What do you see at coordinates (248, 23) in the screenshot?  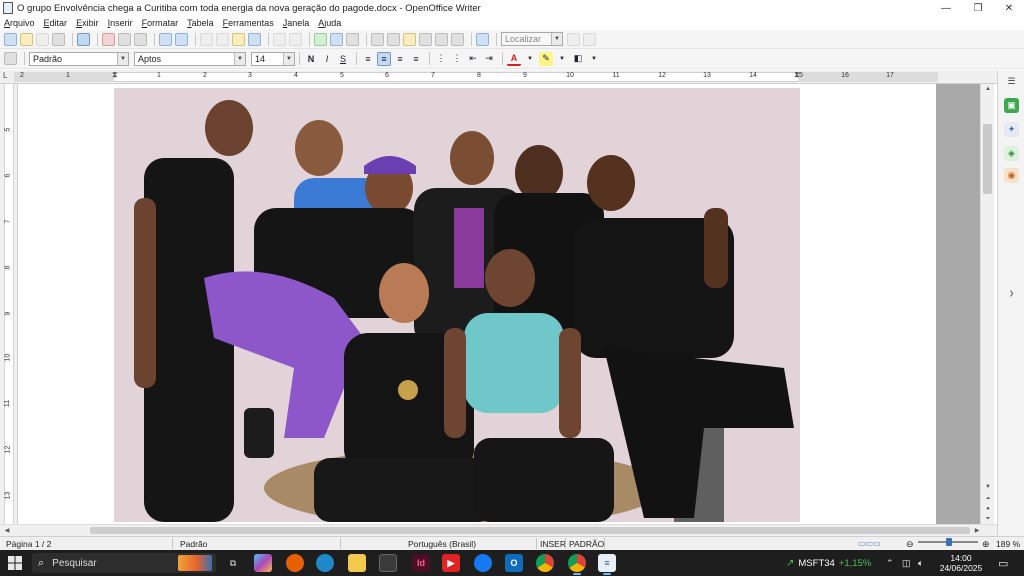 I see `menu-ferramentas: Ferramentas` at bounding box center [248, 23].